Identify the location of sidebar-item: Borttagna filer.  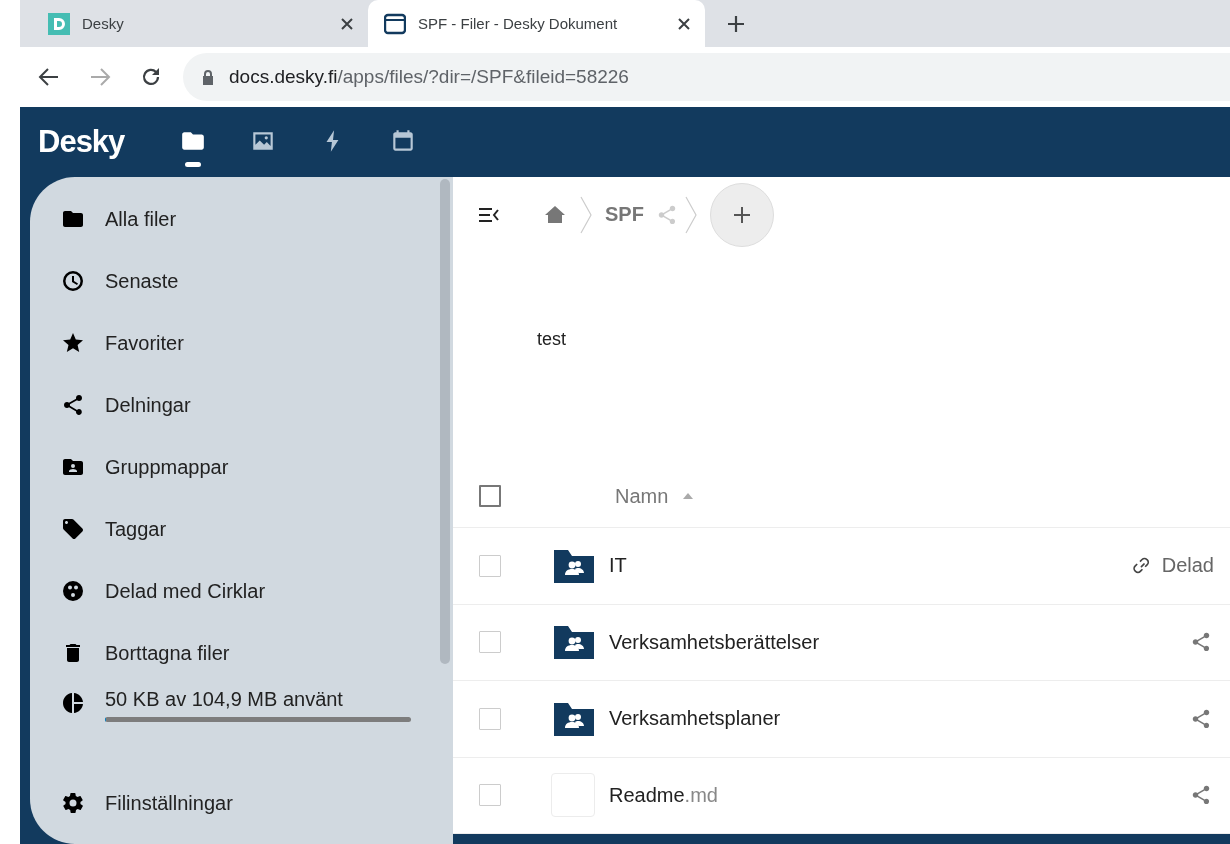
(241, 653).